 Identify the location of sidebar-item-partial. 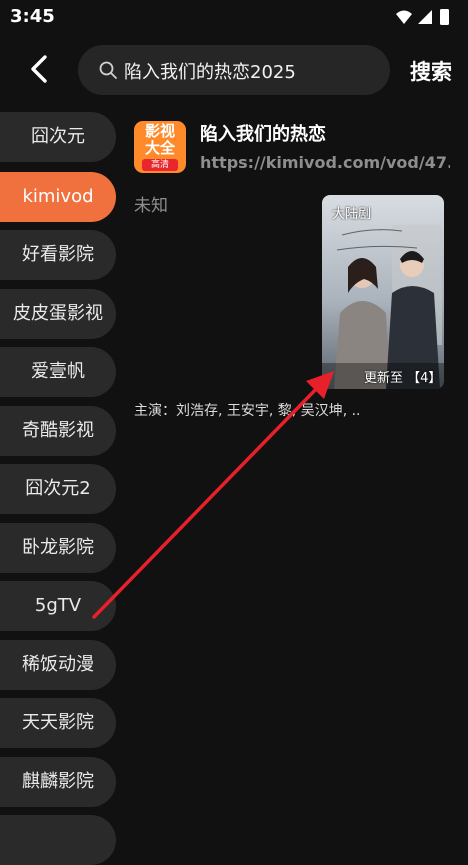
(58, 840).